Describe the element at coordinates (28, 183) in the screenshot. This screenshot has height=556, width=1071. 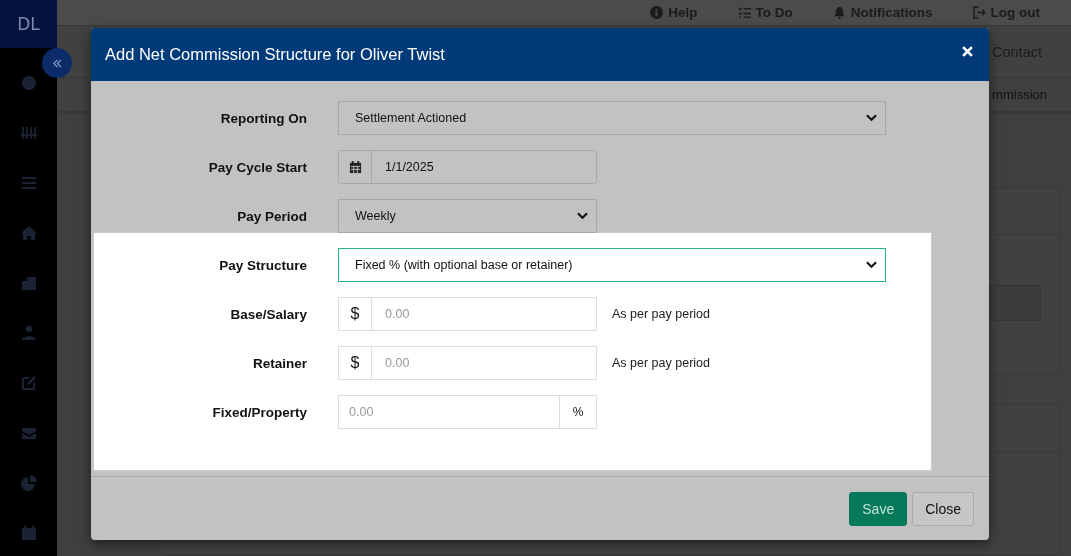
I see `menu-icon` at that location.